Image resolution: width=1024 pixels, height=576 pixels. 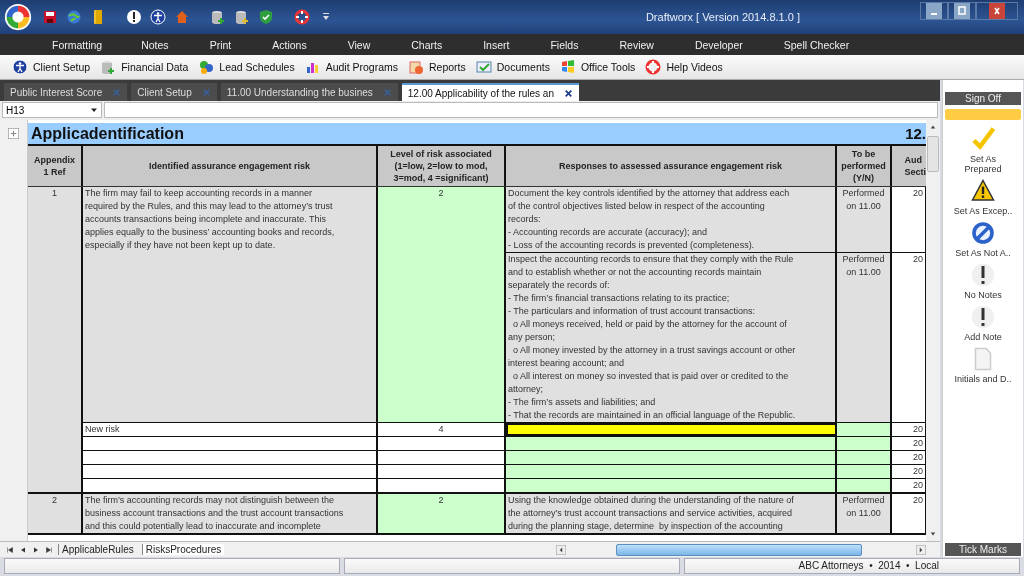 I want to click on name-box: H13, so click(x=52, y=110).